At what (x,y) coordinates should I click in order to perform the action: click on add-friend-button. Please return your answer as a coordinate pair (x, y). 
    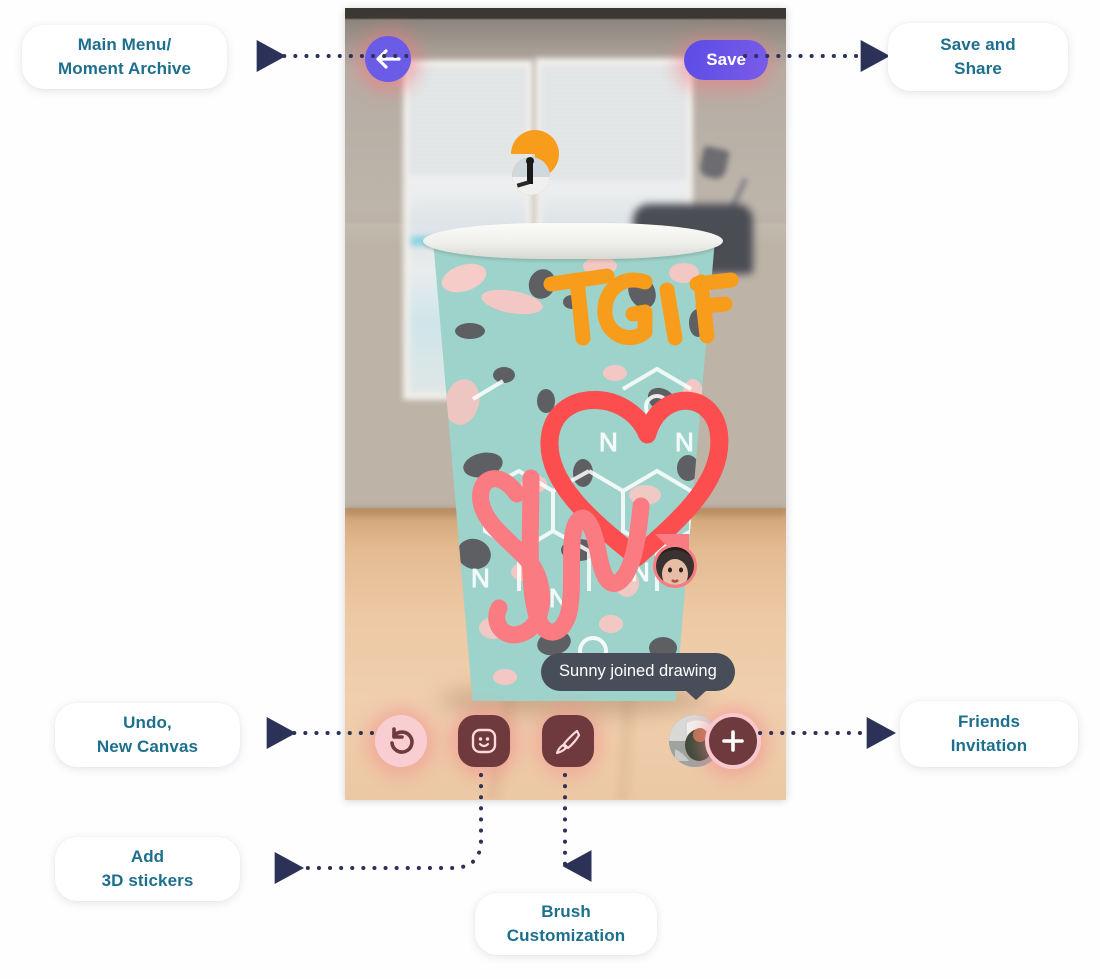
    Looking at the image, I should click on (733, 741).